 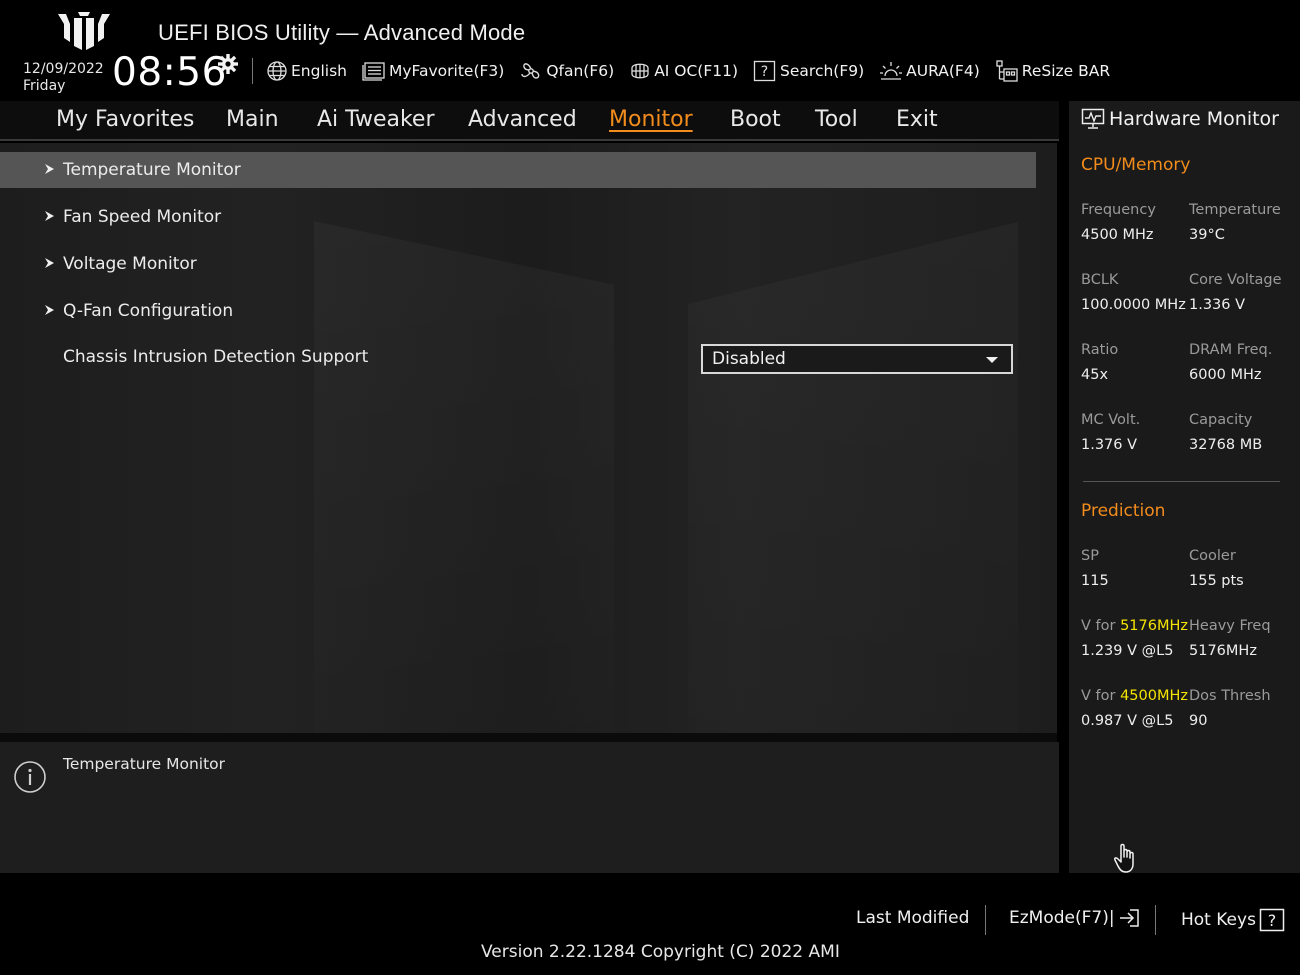 I want to click on aura-icon, so click(x=891, y=71).